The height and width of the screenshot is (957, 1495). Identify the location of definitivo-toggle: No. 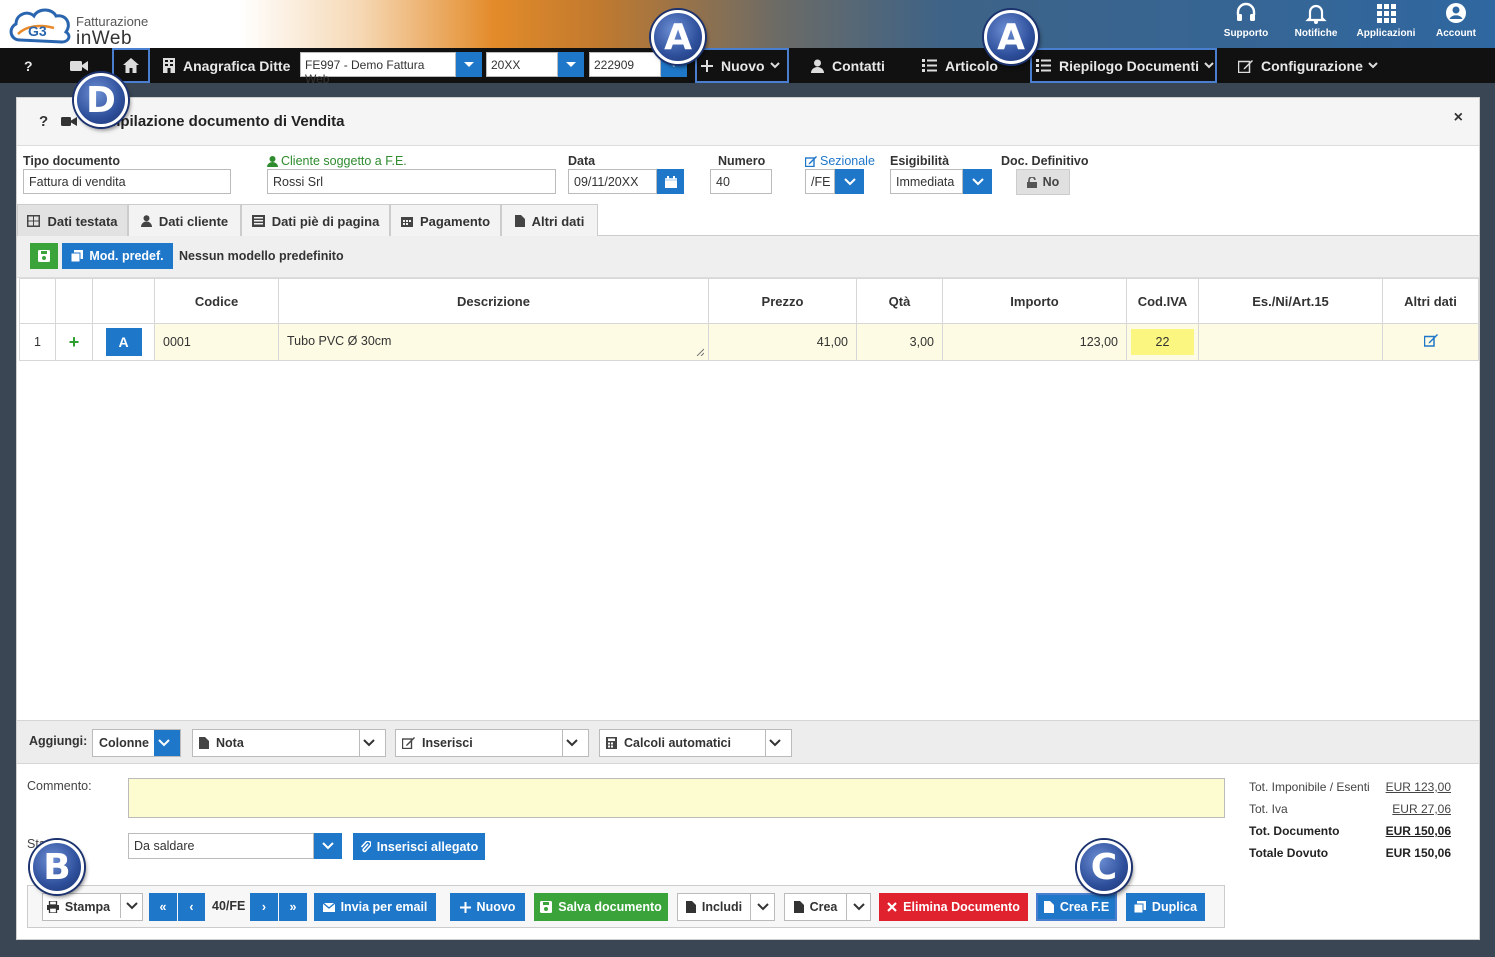
(1043, 182).